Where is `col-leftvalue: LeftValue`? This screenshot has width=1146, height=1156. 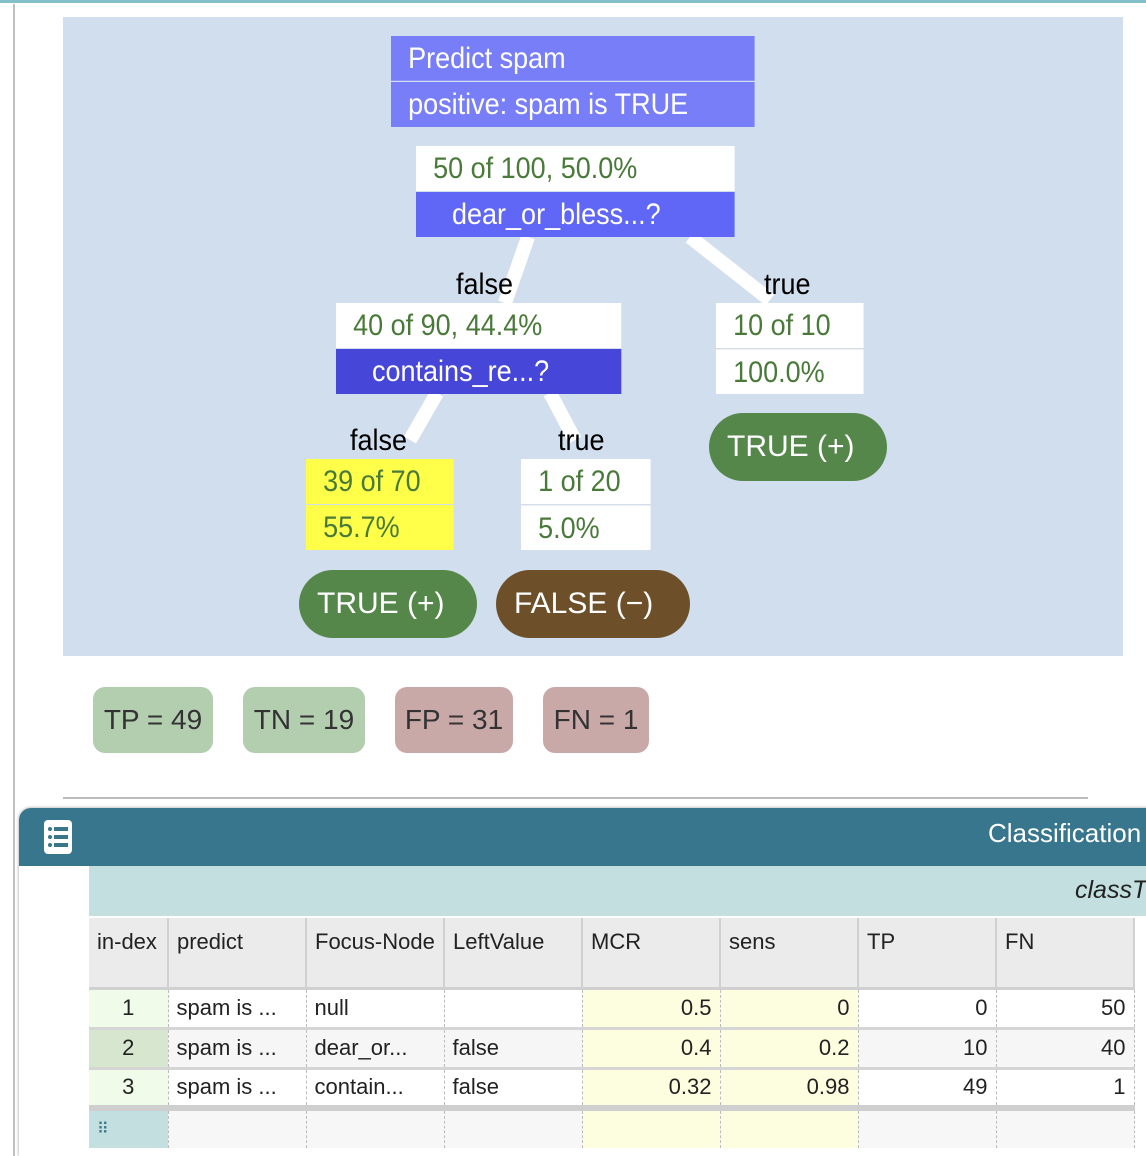 col-leftvalue: LeftValue is located at coordinates (513, 954).